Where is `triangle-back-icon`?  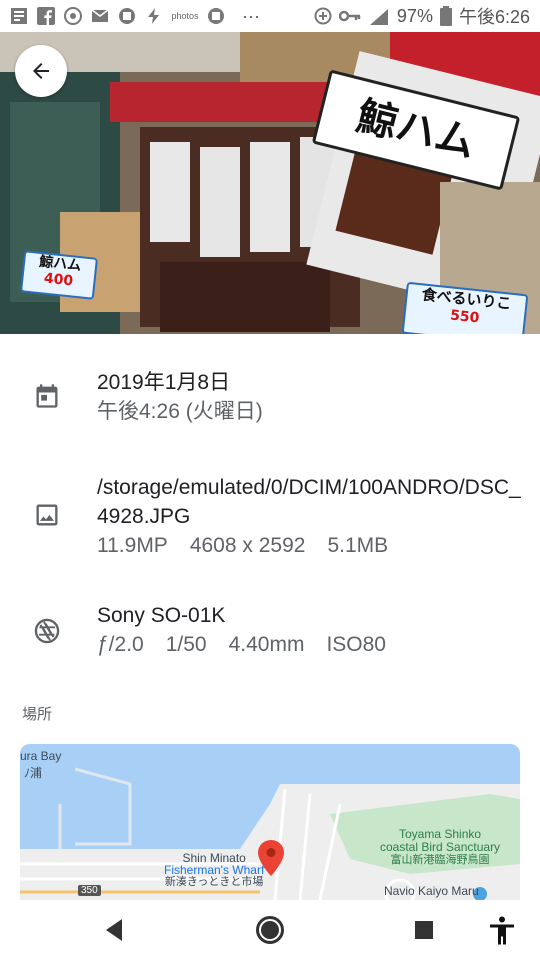 triangle-back-icon is located at coordinates (114, 930).